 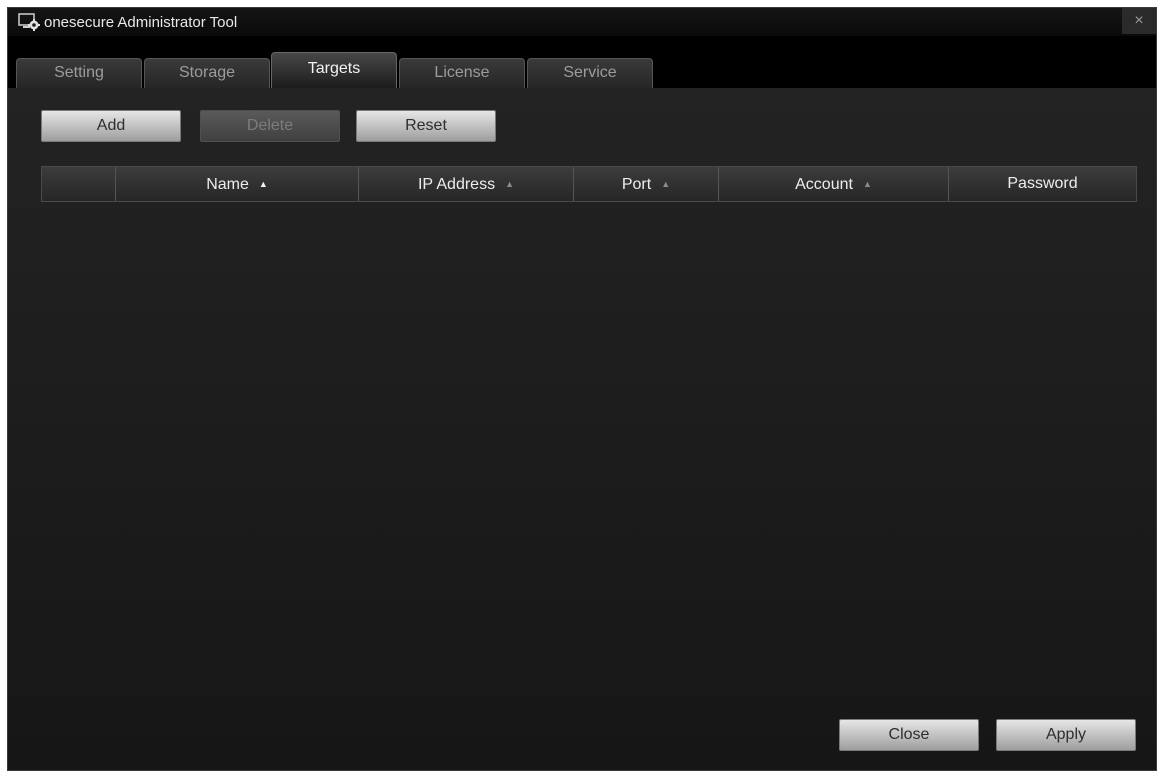 What do you see at coordinates (29, 22) in the screenshot?
I see `app-monitor-gear-icon` at bounding box center [29, 22].